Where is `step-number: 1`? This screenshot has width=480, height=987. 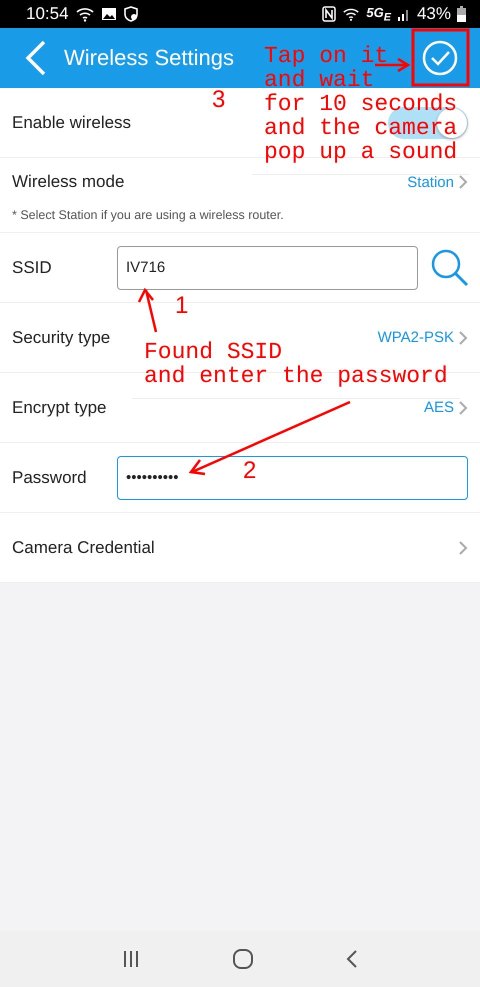 step-number: 1 is located at coordinates (181, 306).